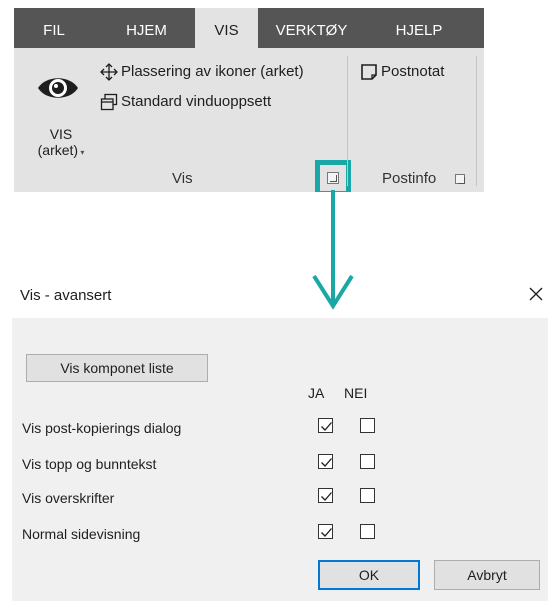 The image size is (548, 601). Describe the element at coordinates (146, 28) in the screenshot. I see `tab-hjem: HJEM` at that location.